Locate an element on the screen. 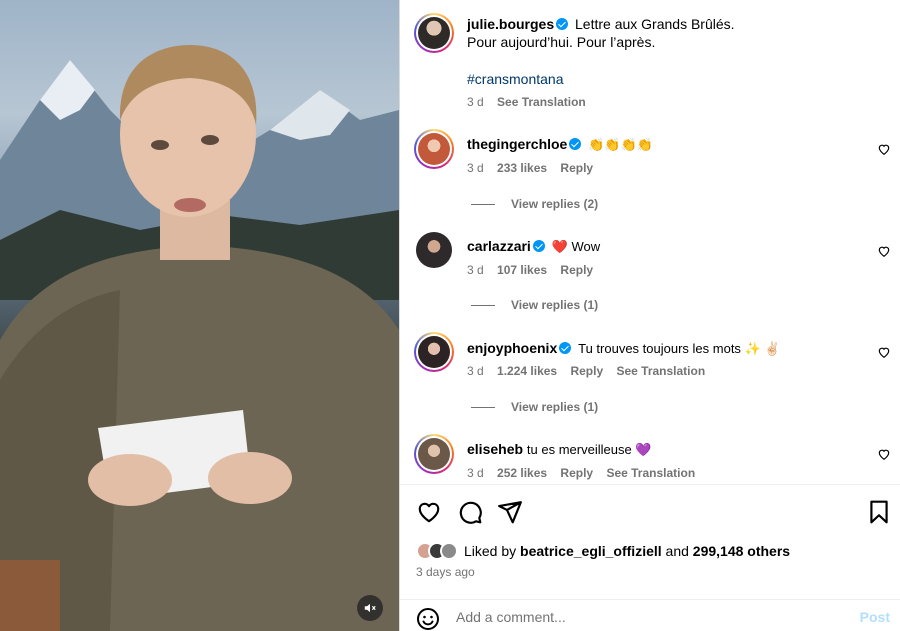  hashtag-link: #cransmontana is located at coordinates (515, 79).